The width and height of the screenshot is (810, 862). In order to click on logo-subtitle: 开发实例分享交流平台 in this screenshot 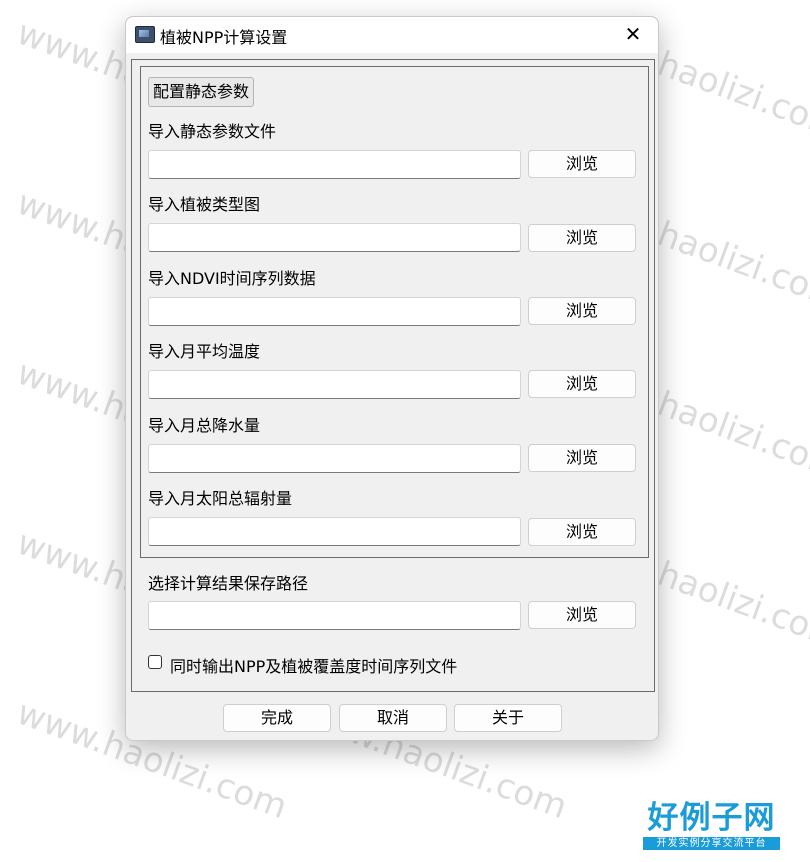, I will do `click(711, 843)`.